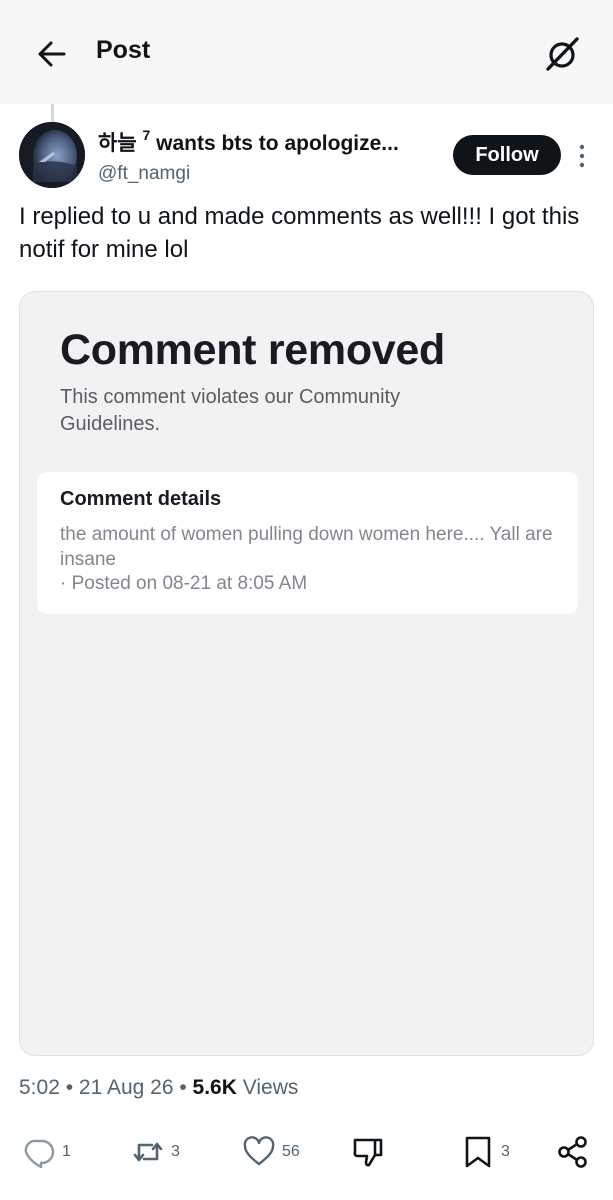 This screenshot has height=1200, width=613. Describe the element at coordinates (267, 1087) in the screenshot. I see `views-label: Views` at that location.